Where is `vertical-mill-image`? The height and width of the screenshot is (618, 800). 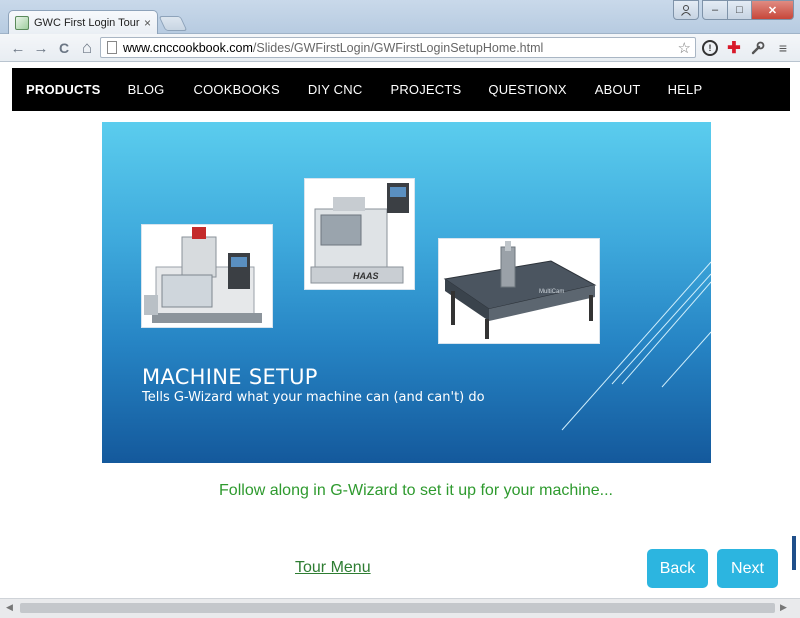
vertical-mill-image is located at coordinates (207, 276).